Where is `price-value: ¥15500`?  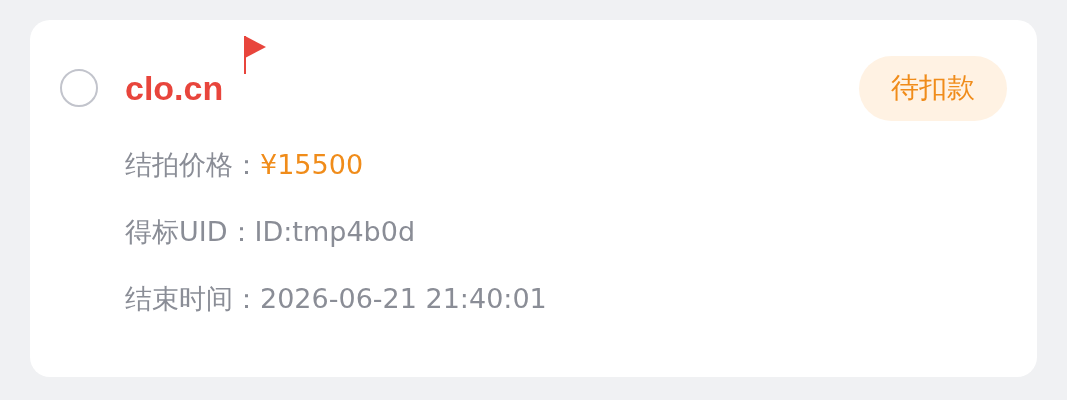 price-value: ¥15500 is located at coordinates (312, 164).